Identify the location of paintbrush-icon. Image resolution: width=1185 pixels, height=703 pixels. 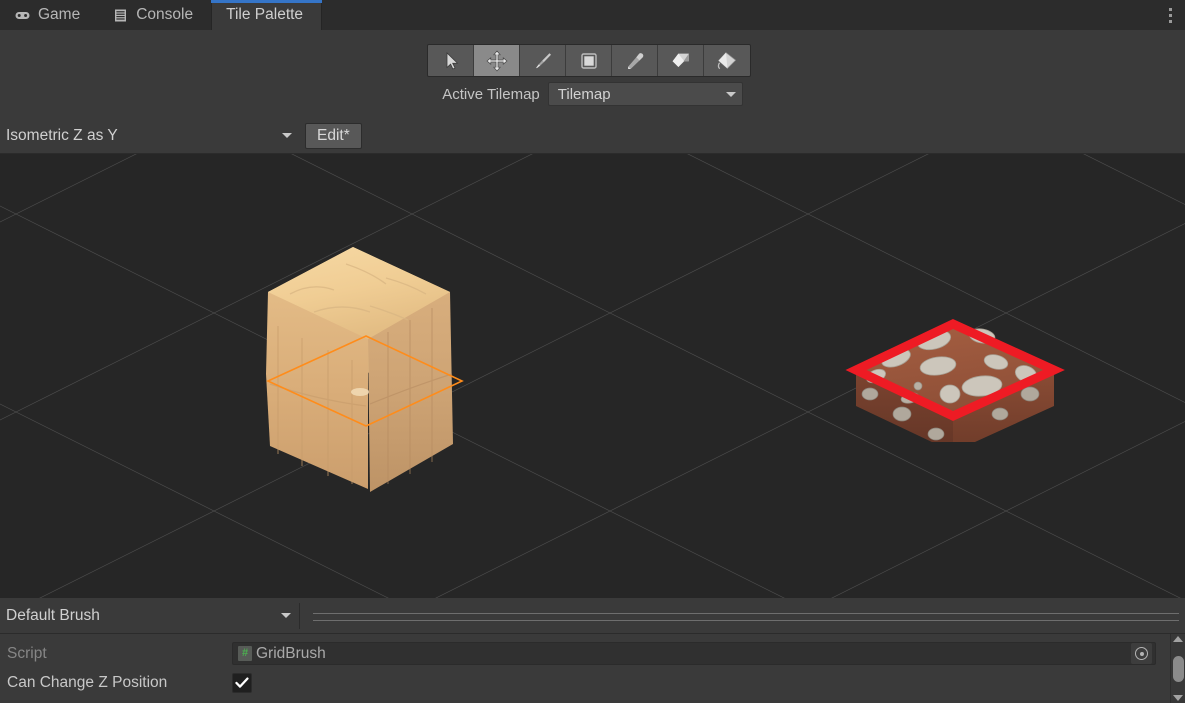
(543, 61).